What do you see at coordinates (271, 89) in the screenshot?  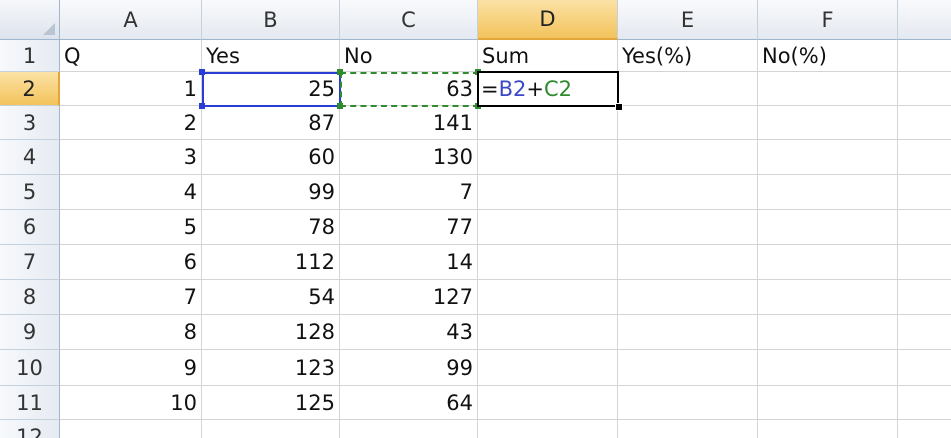 I see `cell-yes: 25` at bounding box center [271, 89].